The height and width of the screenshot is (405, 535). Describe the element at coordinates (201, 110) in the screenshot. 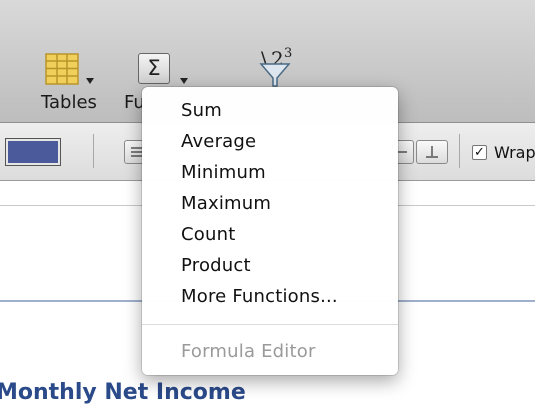

I see `menu-item-sum: Sum` at that location.